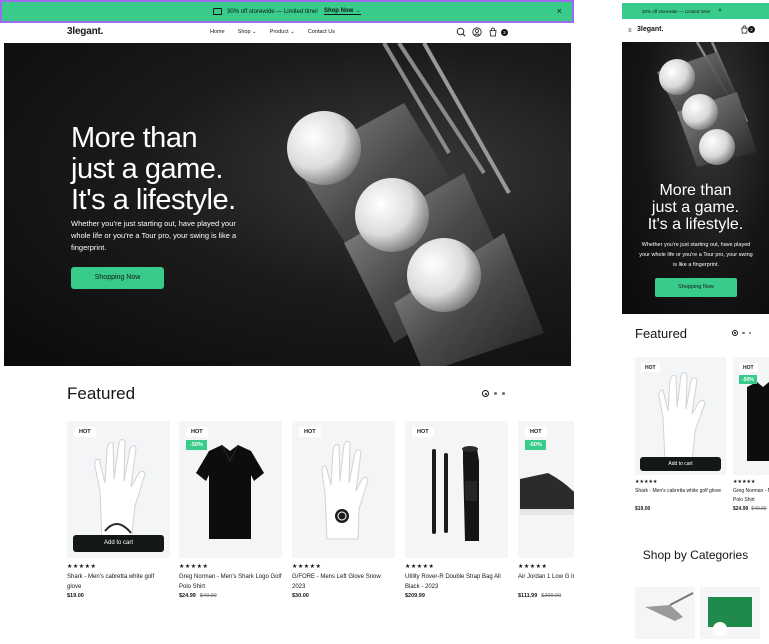 The width and height of the screenshot is (769, 644). I want to click on carousel-dots, so click(493, 393).